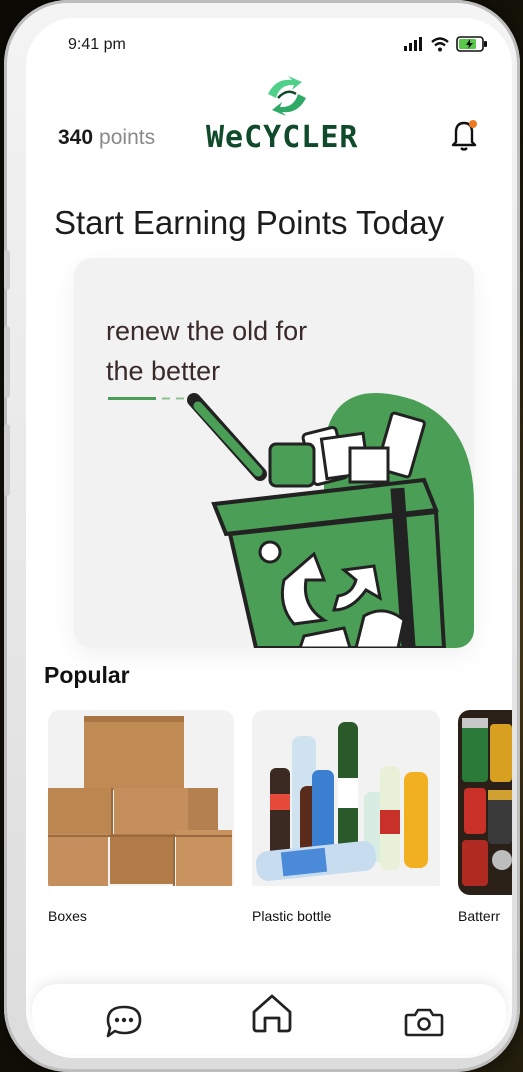 The width and height of the screenshot is (523, 1072). What do you see at coordinates (473, 124) in the screenshot?
I see `notification-dot` at bounding box center [473, 124].